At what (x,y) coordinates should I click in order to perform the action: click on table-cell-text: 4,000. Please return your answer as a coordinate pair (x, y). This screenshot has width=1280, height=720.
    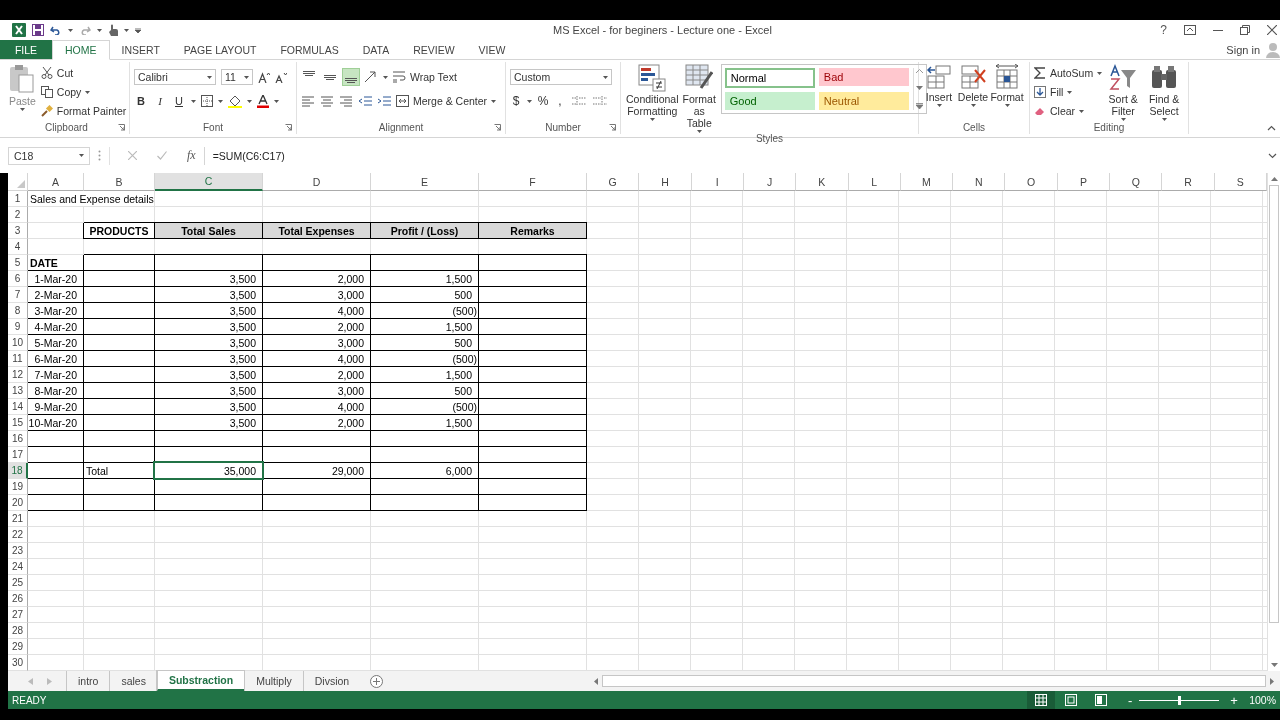
    Looking at the image, I should click on (350, 358).